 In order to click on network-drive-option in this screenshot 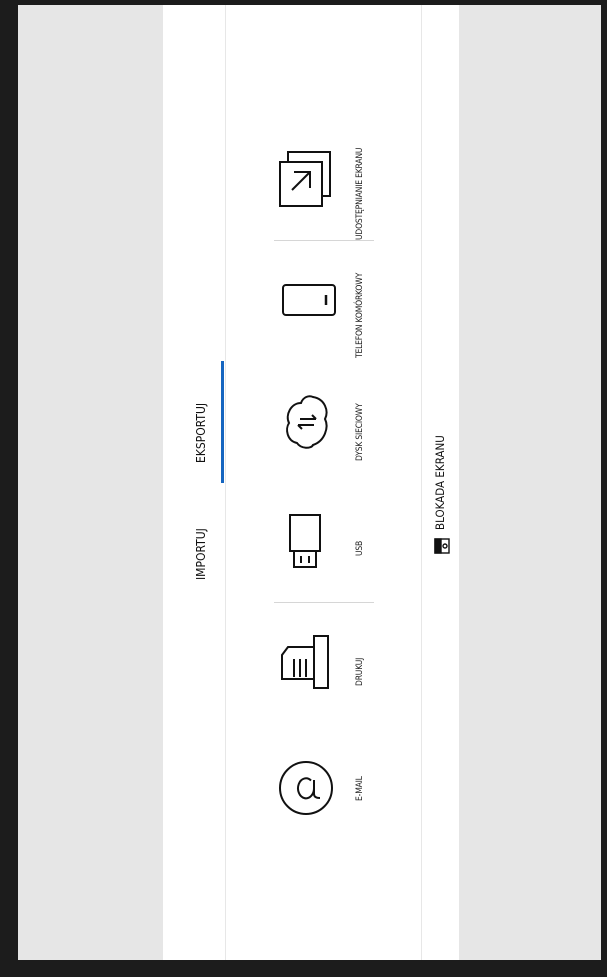, I will do `click(328, 423)`.